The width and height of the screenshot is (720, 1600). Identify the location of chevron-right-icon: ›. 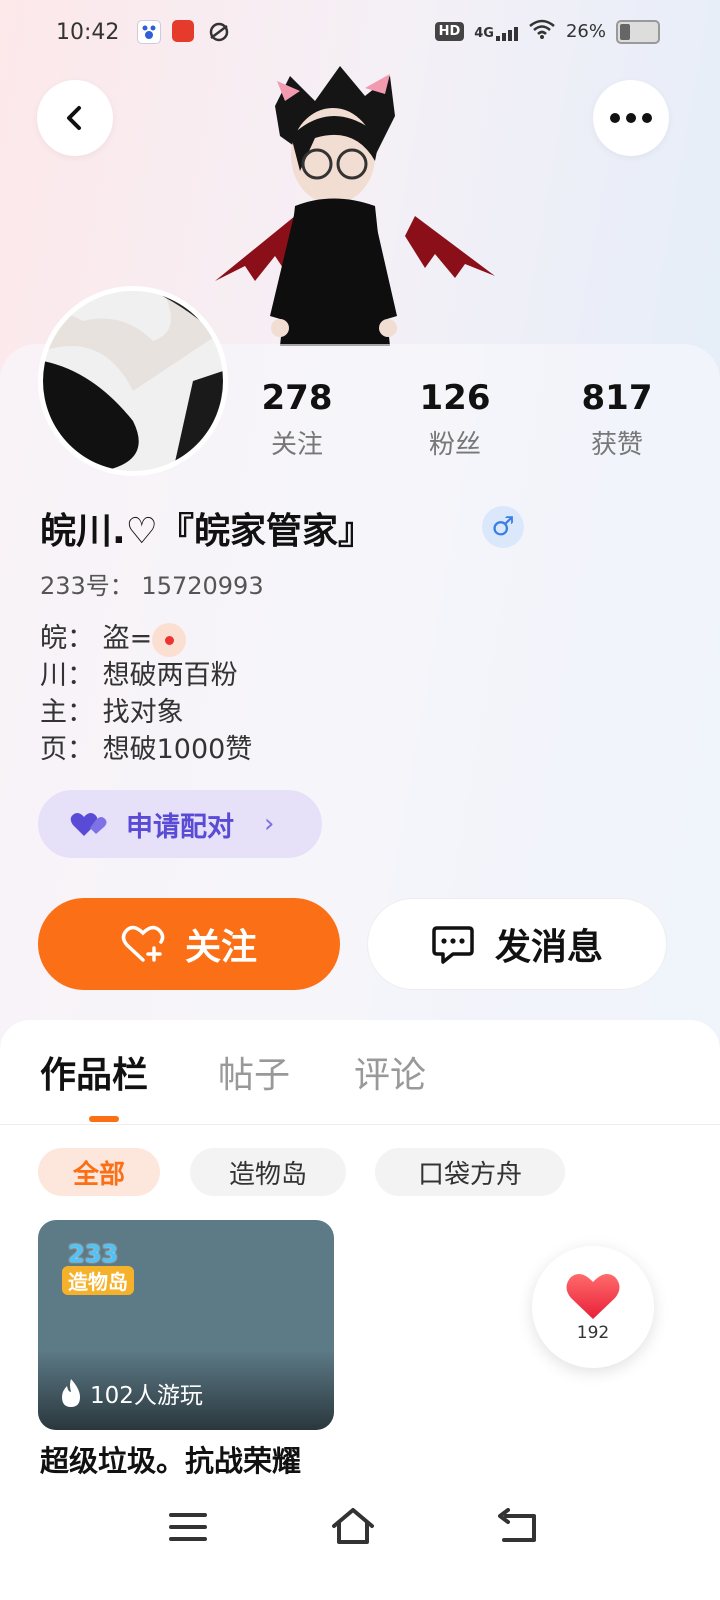
(269, 824).